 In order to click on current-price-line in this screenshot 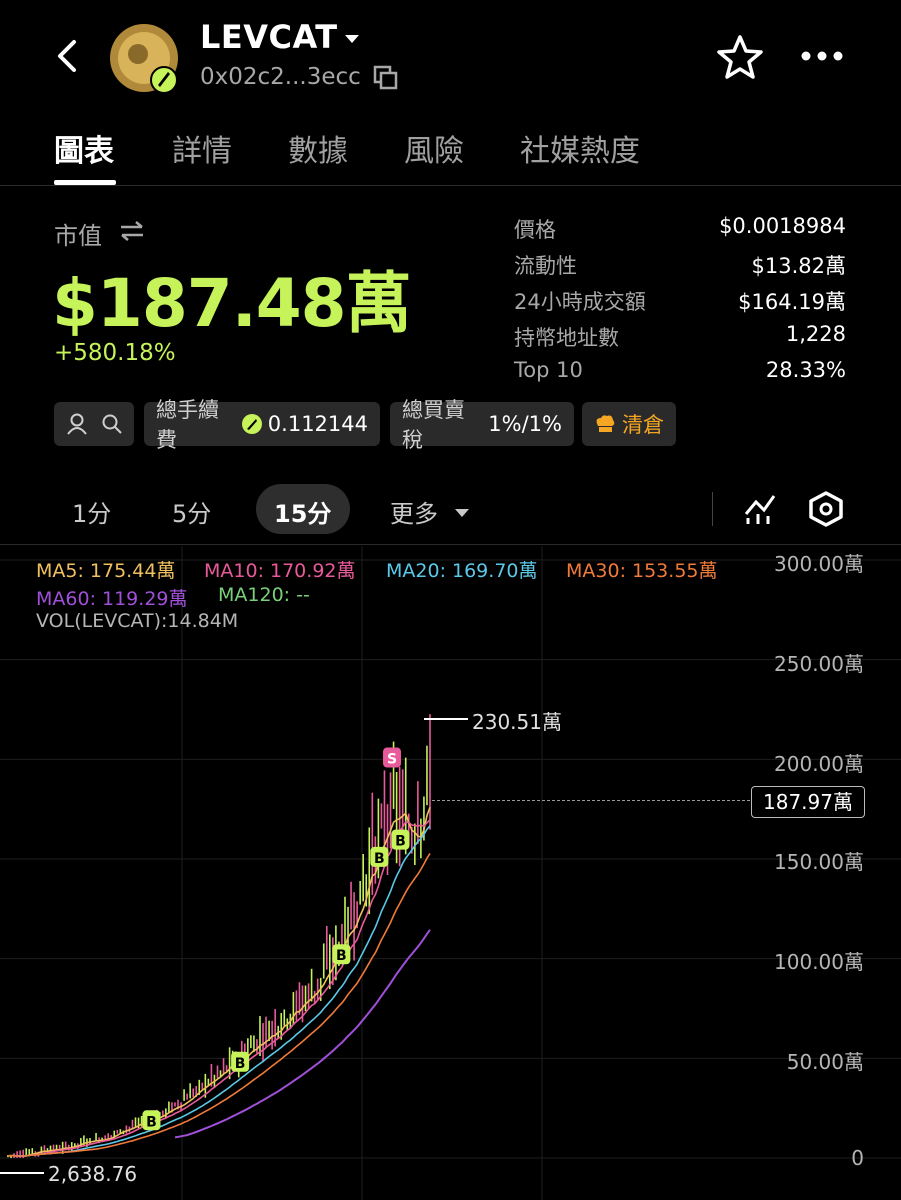, I will do `click(591, 800)`.